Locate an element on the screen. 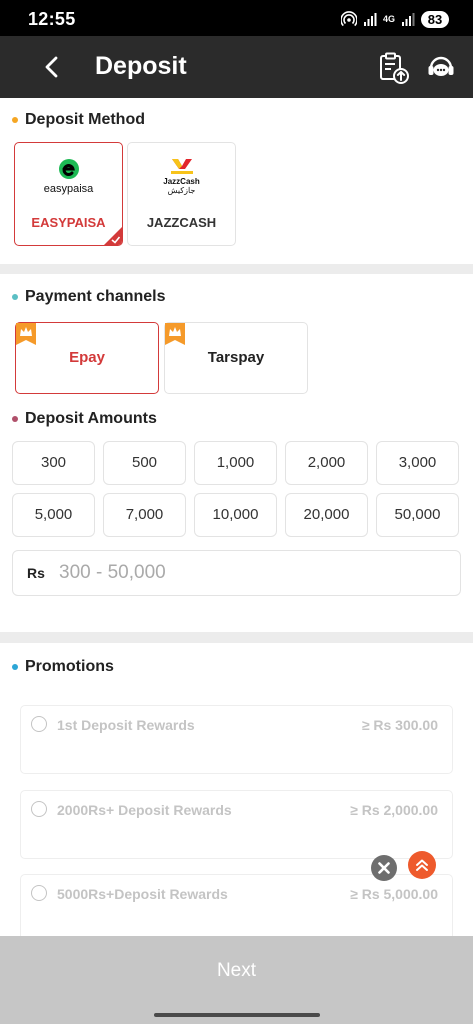 The height and width of the screenshot is (1024, 473). scroll-top-button is located at coordinates (422, 865).